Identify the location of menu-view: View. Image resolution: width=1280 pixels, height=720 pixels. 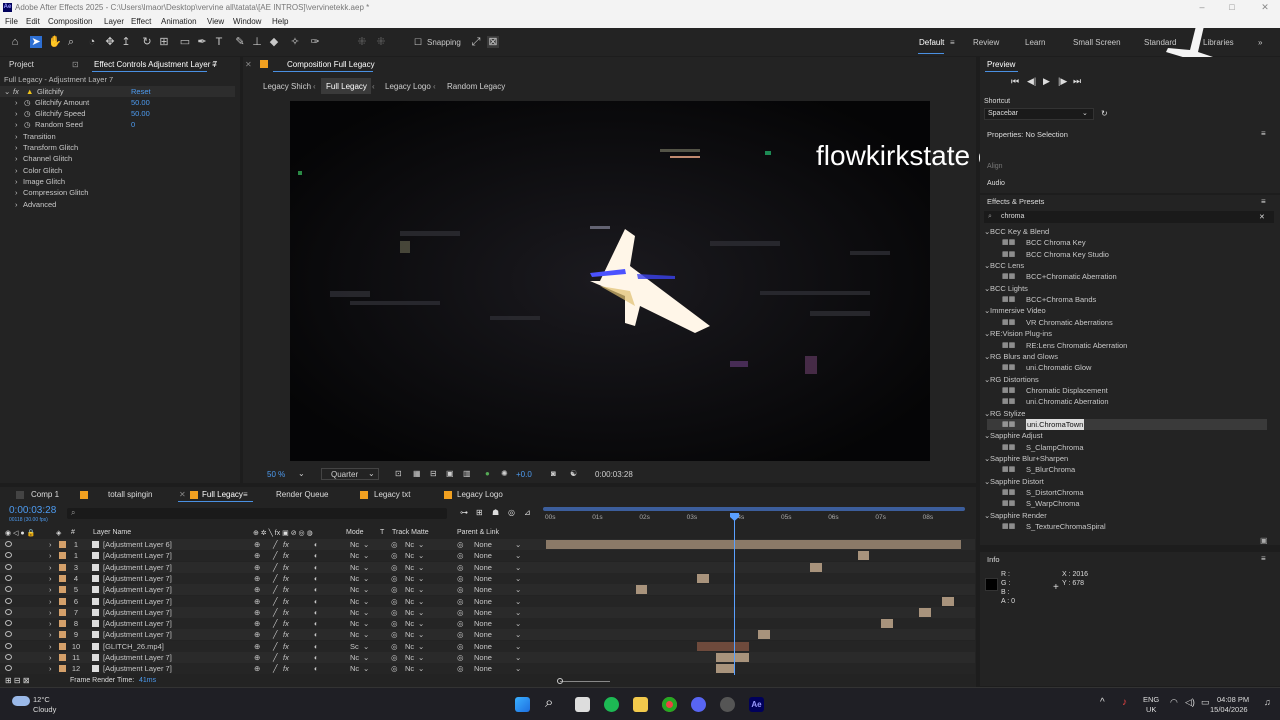
(215, 21).